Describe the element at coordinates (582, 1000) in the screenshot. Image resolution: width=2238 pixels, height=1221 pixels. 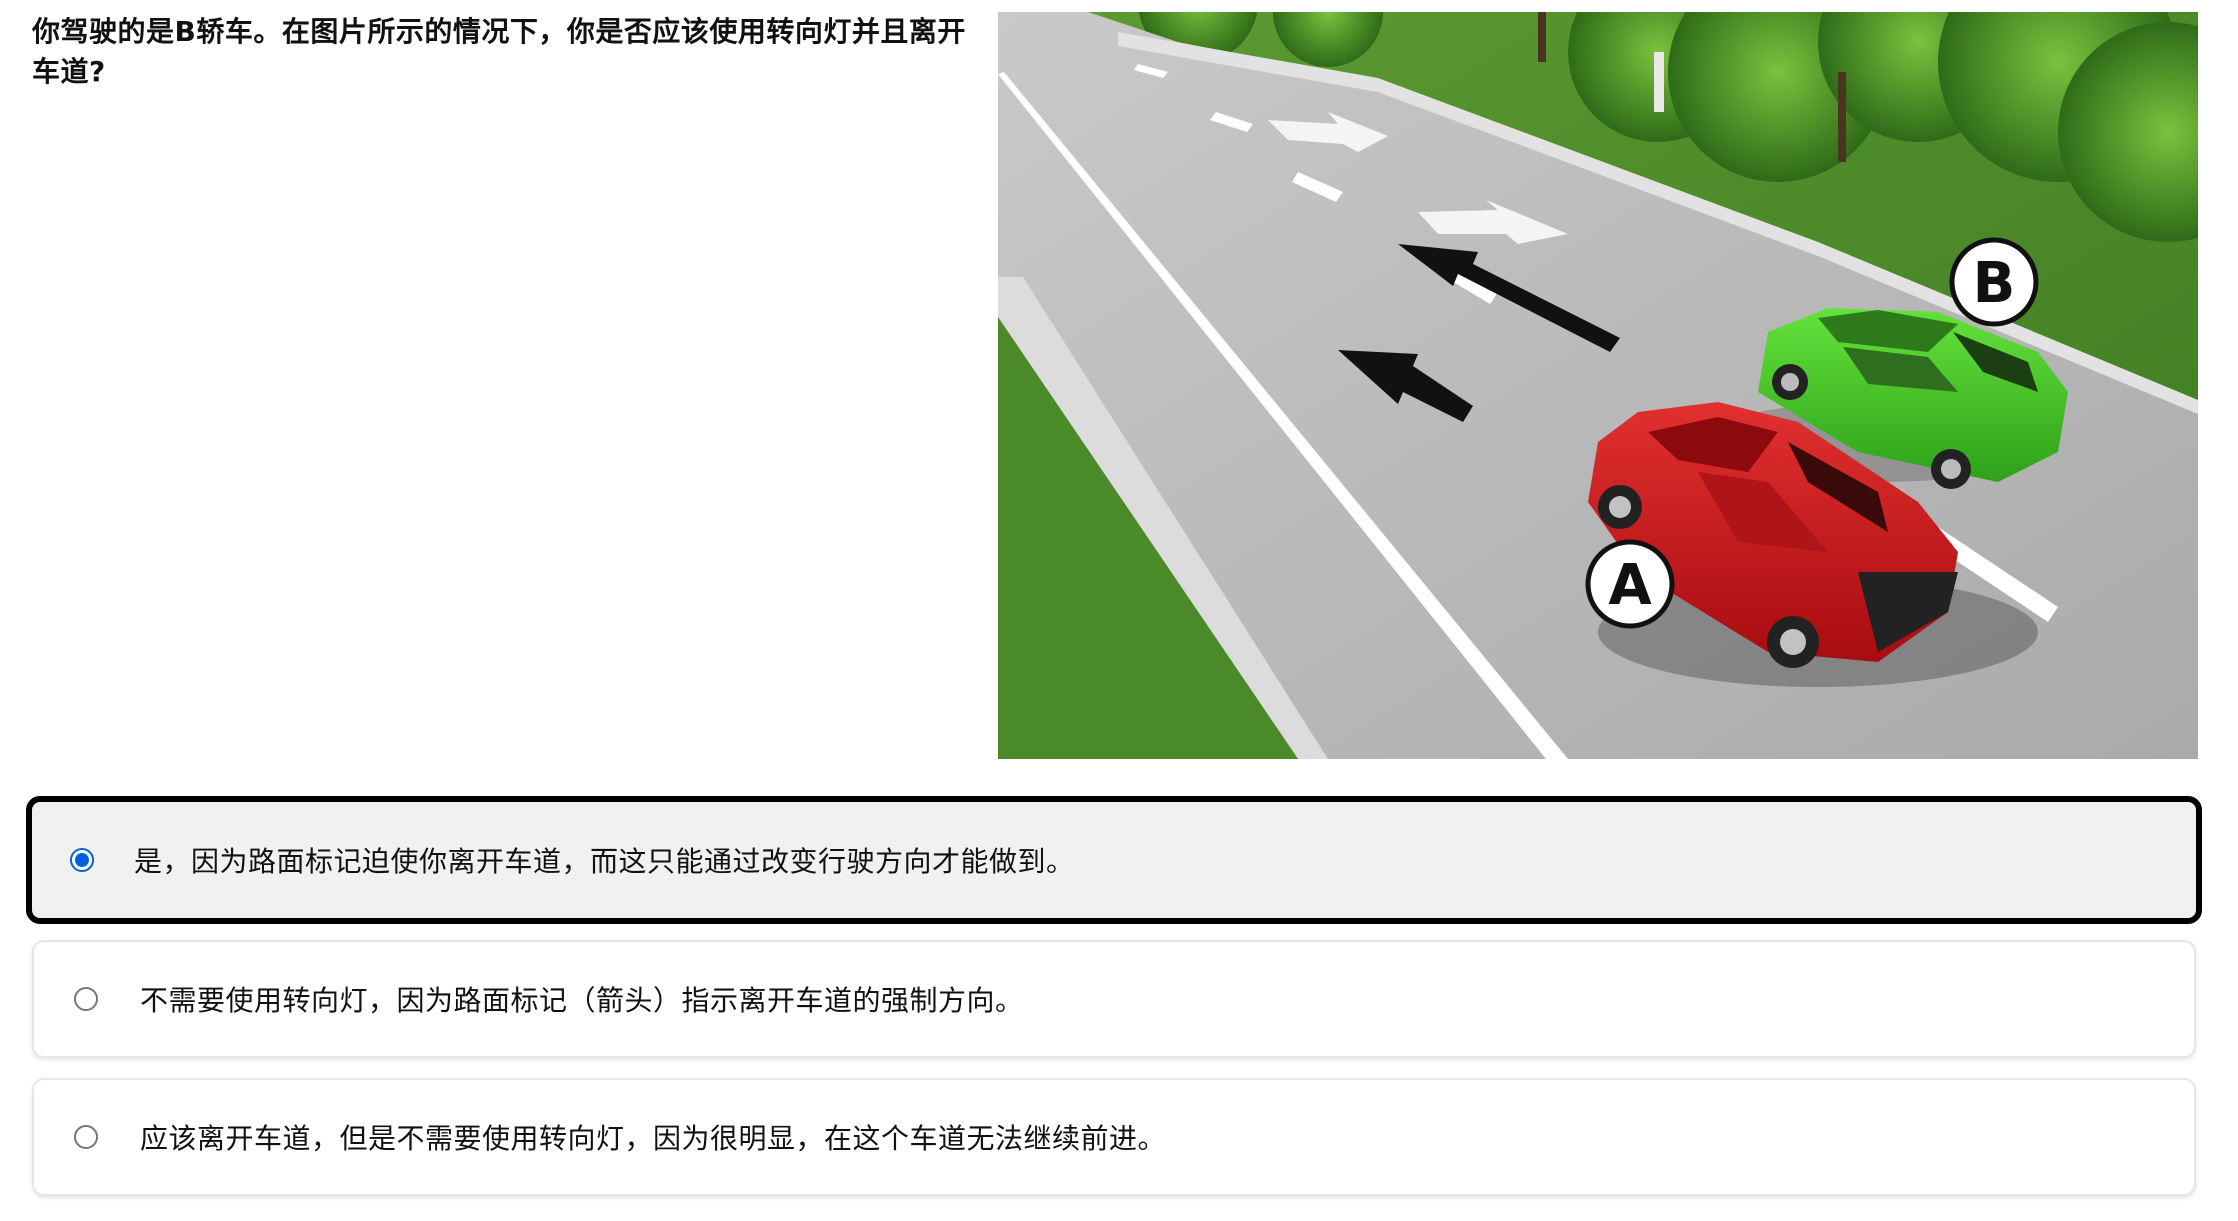
I see `answer-text: 不需要使用转向灯，因为路面标记（箭头）指示离开车道的强制方向。` at that location.